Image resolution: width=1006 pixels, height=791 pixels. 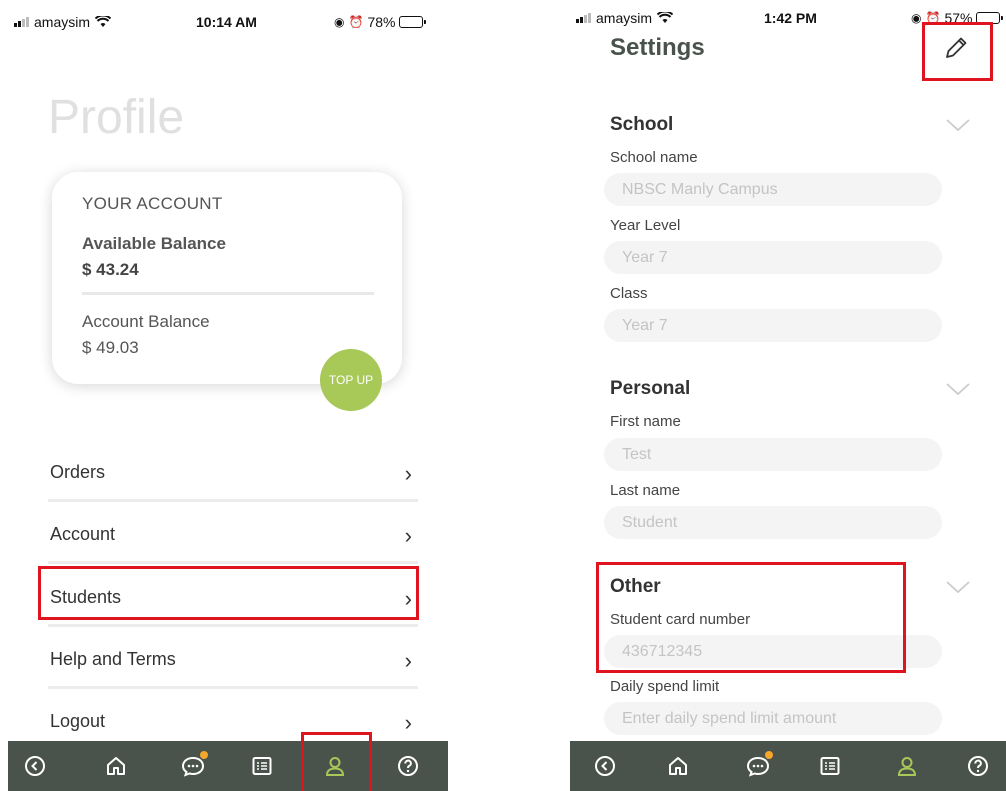 What do you see at coordinates (773, 522) in the screenshot?
I see `last-name-field` at bounding box center [773, 522].